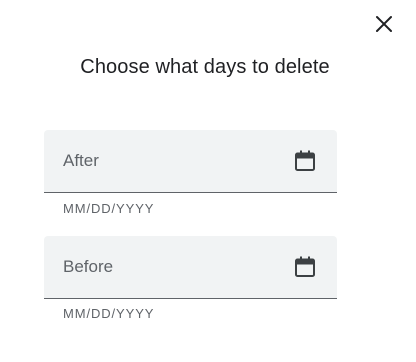  Describe the element at coordinates (88, 266) in the screenshot. I see `before-date-label: Before` at that location.